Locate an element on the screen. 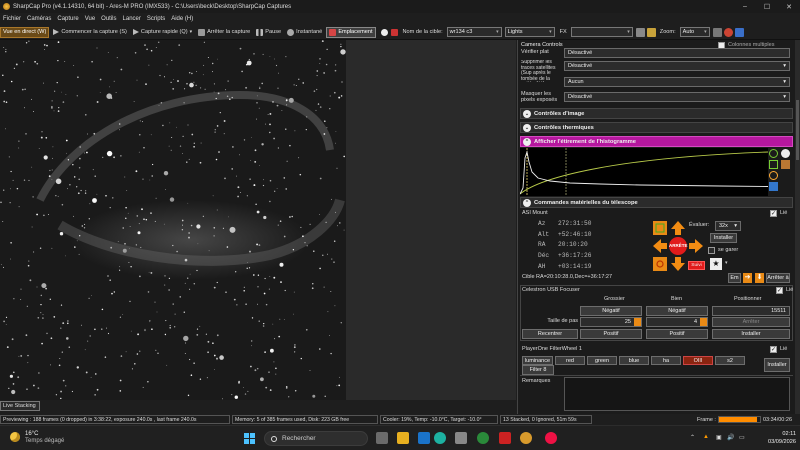 This screenshot has height=450, width=800. filter-button-red: red is located at coordinates (570, 360).